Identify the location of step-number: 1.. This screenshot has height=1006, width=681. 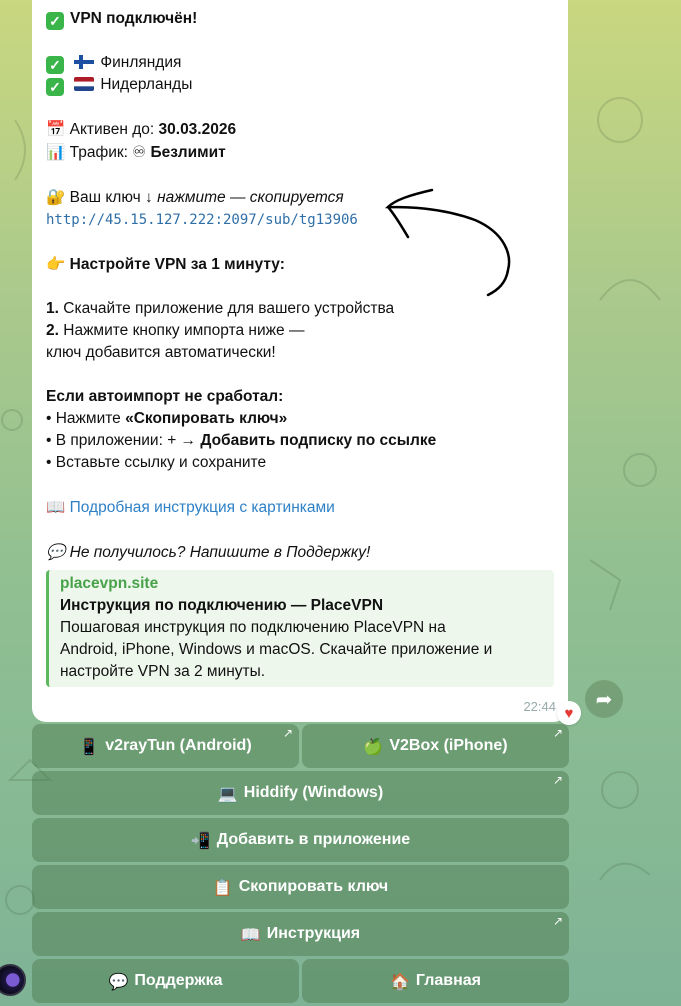
(52, 308).